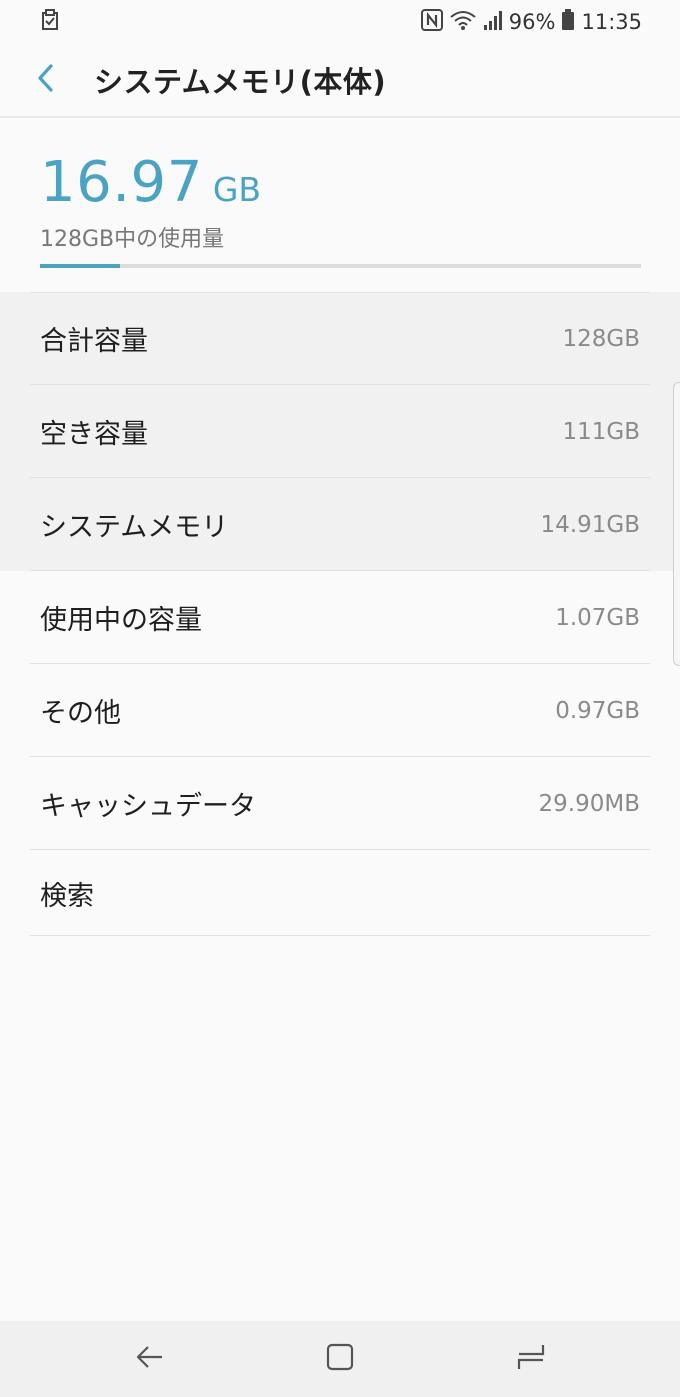 The image size is (680, 1397). Describe the element at coordinates (94, 434) in the screenshot. I see `list-item-label: 空き容量` at that location.